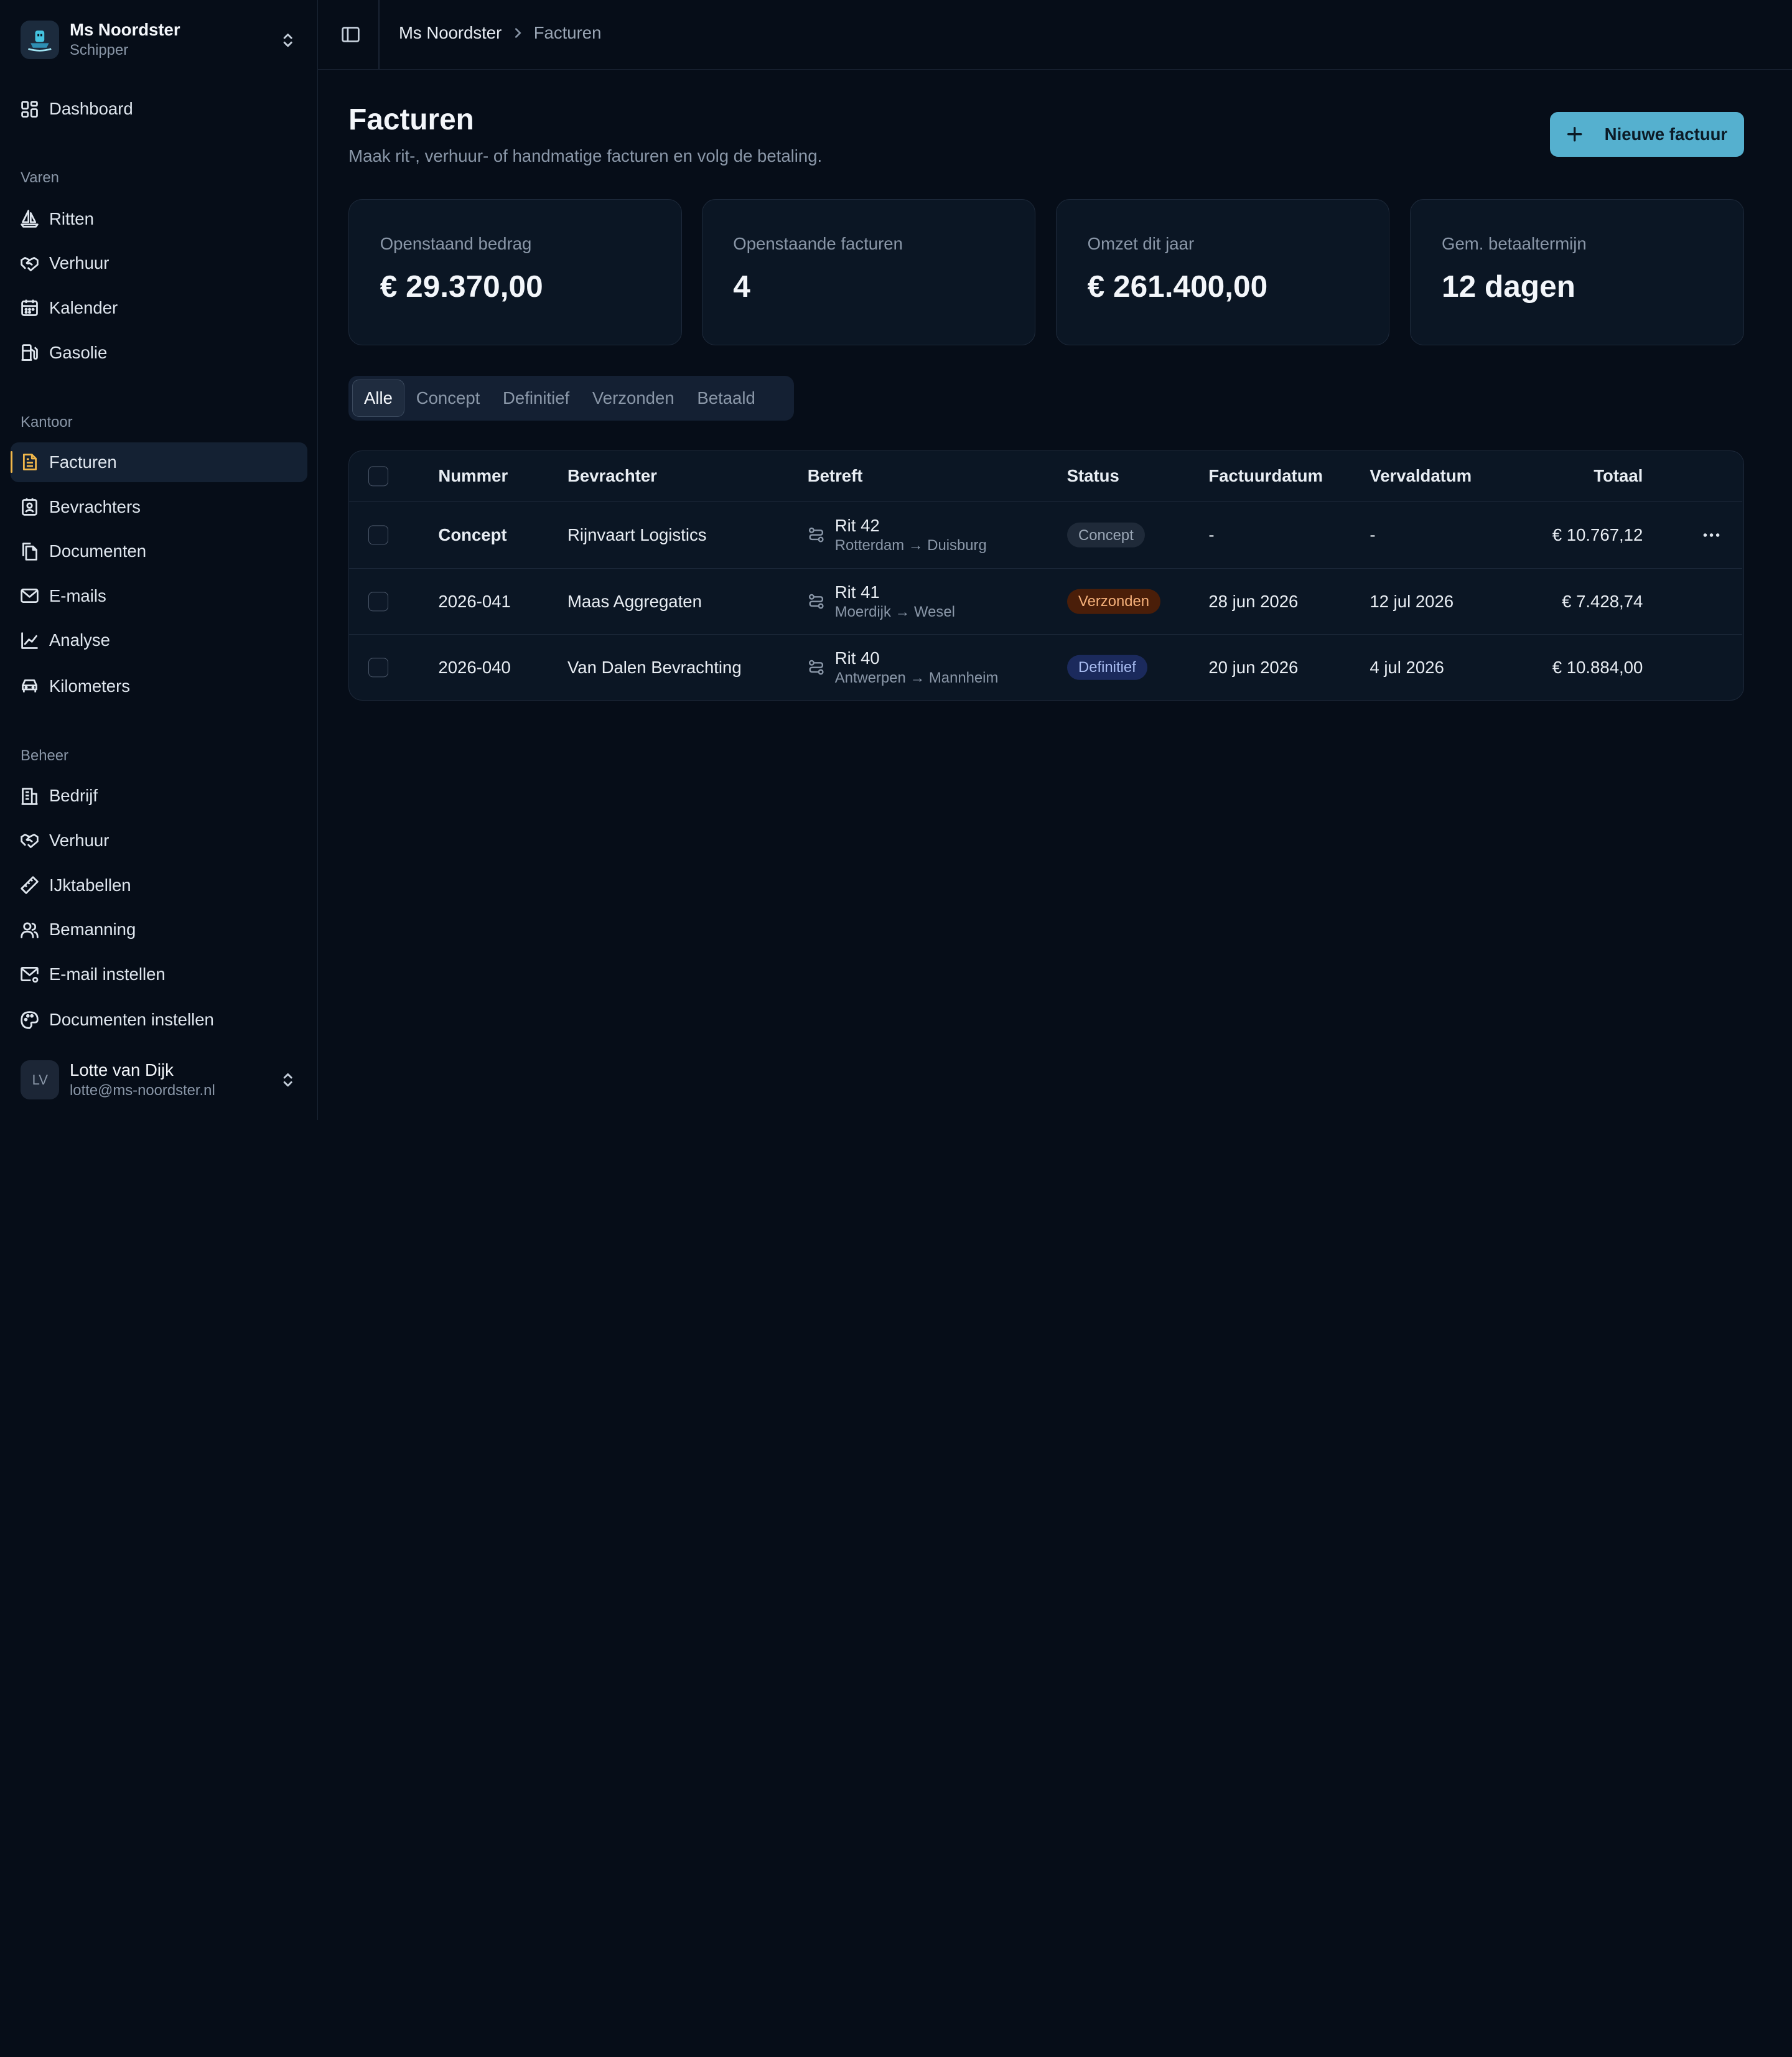 The image size is (1792, 2057). What do you see at coordinates (90, 686) in the screenshot?
I see `sidebar-item-label: Kilometers` at bounding box center [90, 686].